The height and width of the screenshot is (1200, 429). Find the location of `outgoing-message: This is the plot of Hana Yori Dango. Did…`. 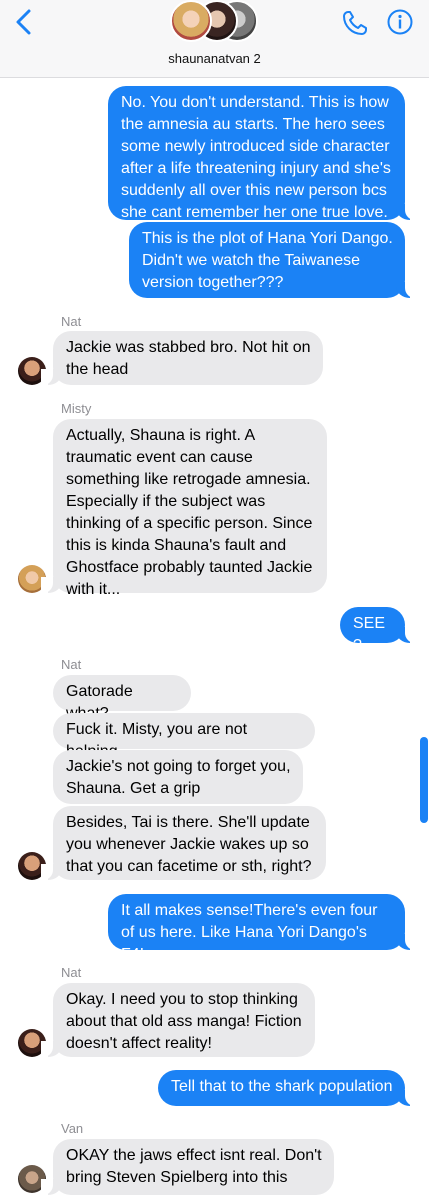

outgoing-message: This is the plot of Hana Yori Dango. Did… is located at coordinates (273, 260).